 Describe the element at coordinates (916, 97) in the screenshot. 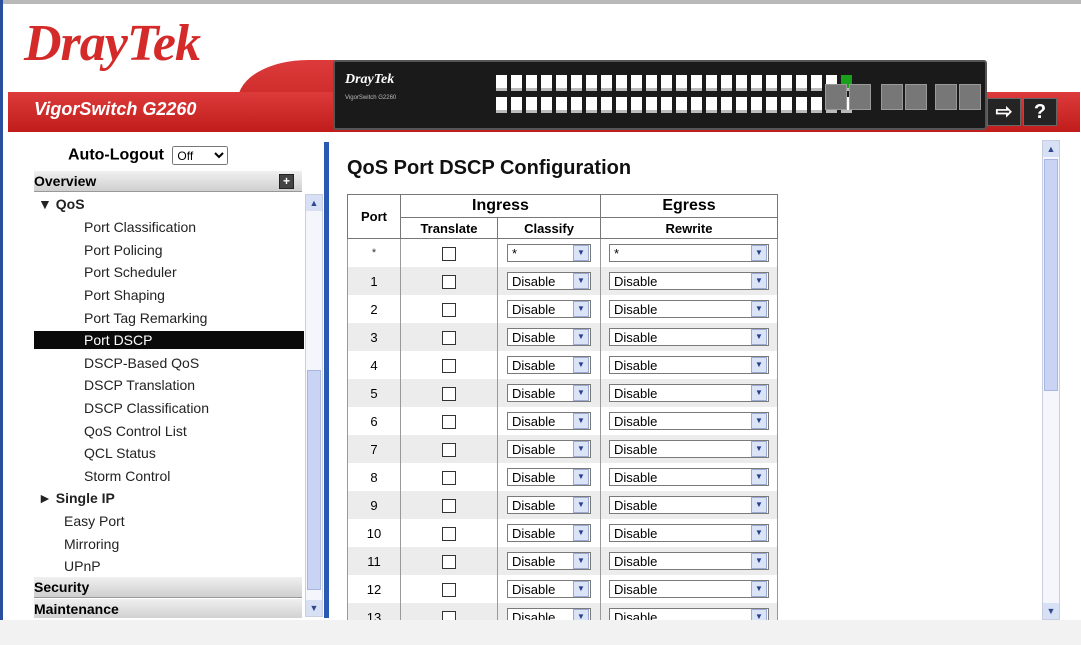

I see `sfp-port` at that location.